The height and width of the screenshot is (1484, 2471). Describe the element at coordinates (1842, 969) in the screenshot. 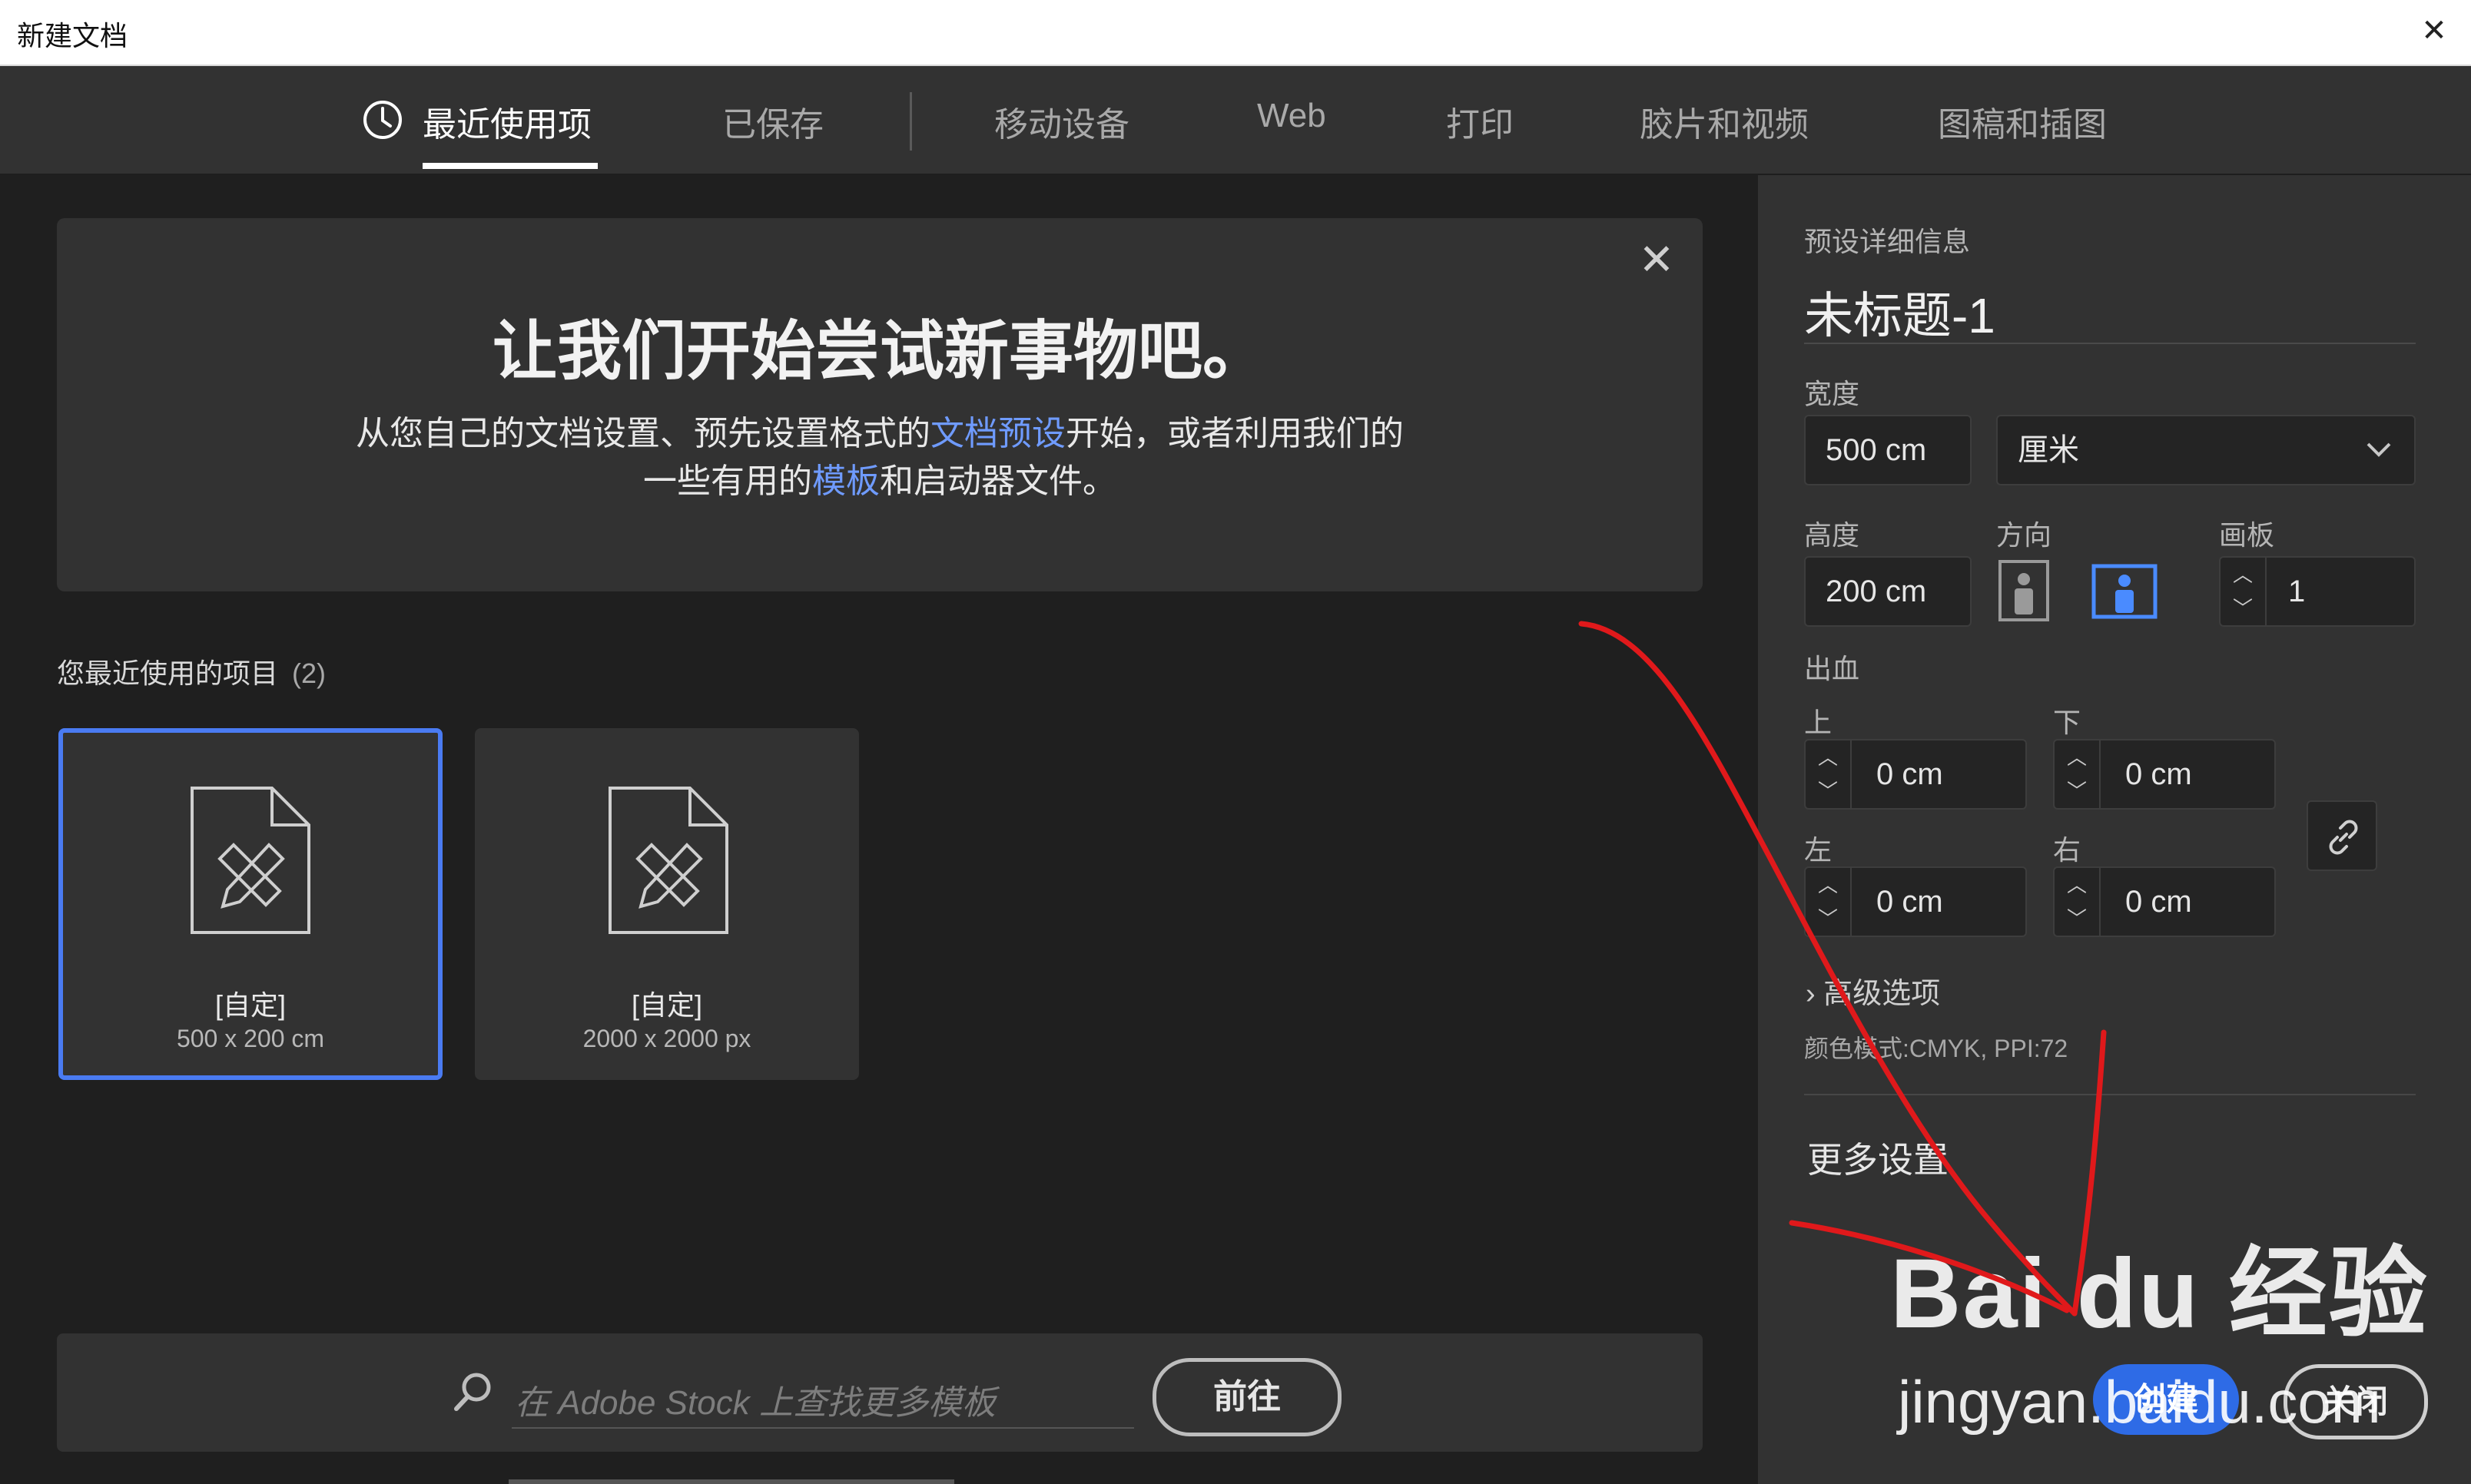

I see `annotation-arrows` at that location.